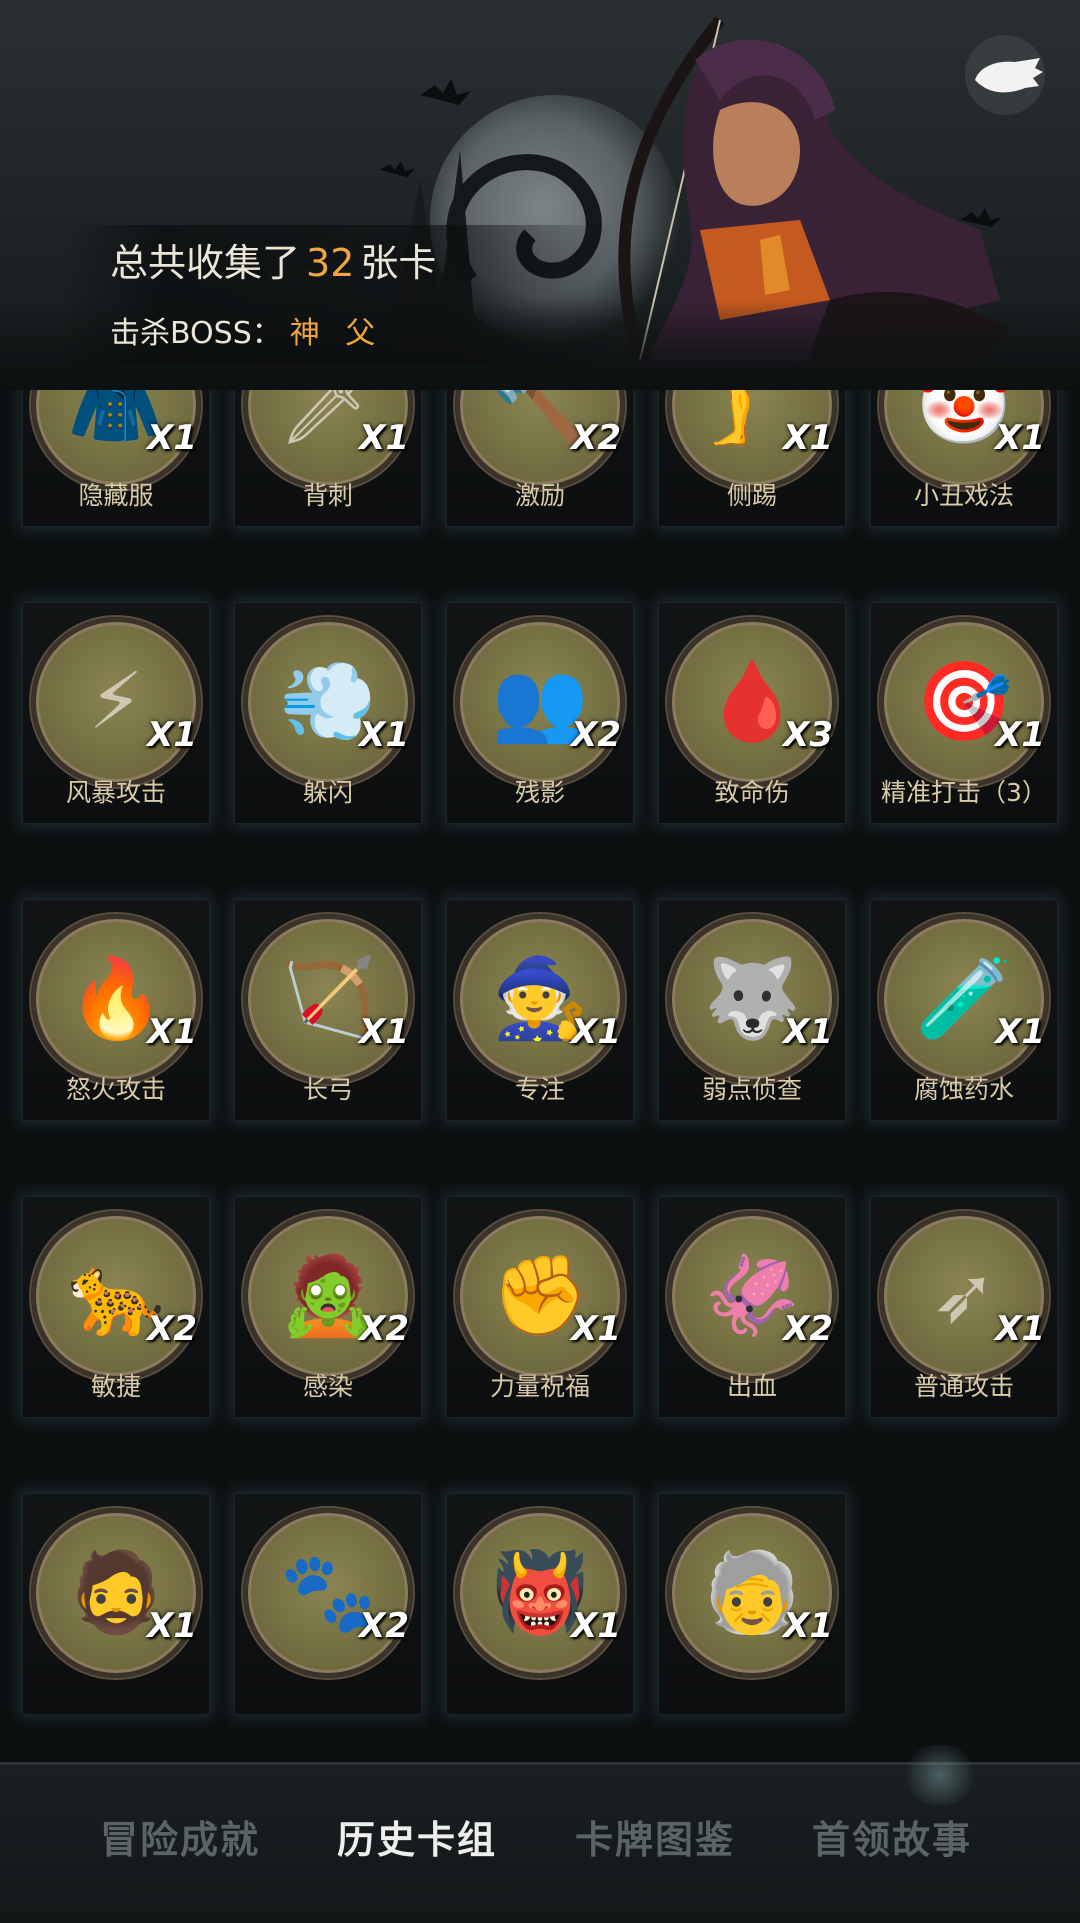 Image resolution: width=1080 pixels, height=1923 pixels. What do you see at coordinates (964, 702) in the screenshot?
I see `target-icon: 🎯` at bounding box center [964, 702].